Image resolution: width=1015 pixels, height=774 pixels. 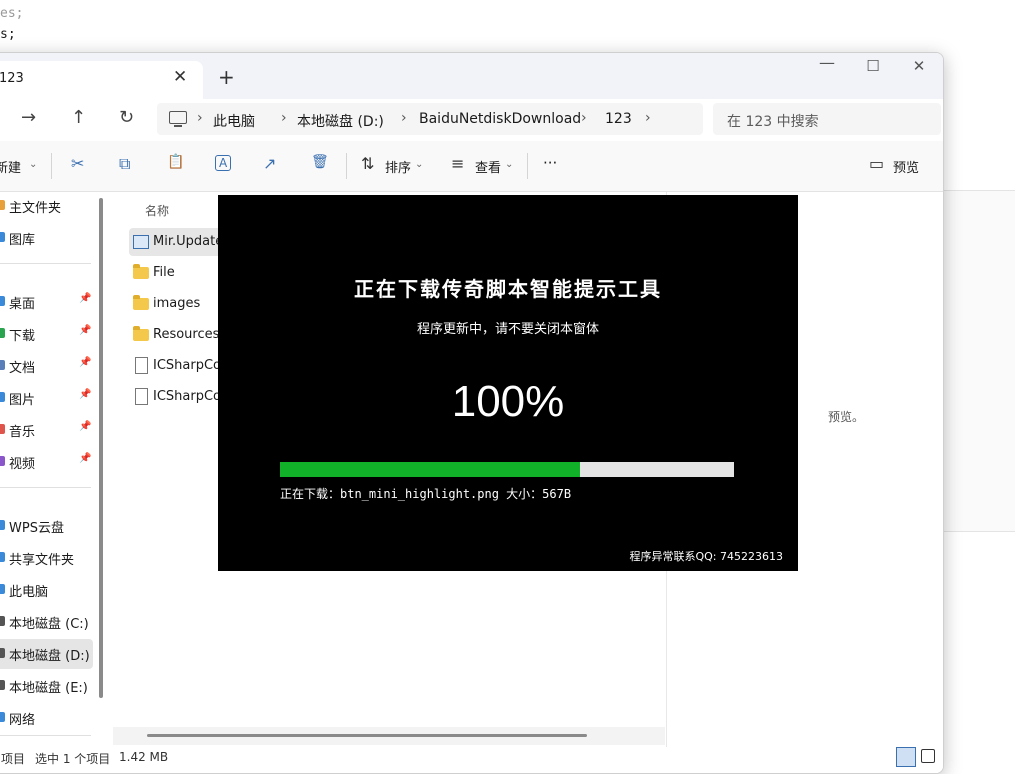 I want to click on sort-icon: ⇅, so click(x=367, y=163).